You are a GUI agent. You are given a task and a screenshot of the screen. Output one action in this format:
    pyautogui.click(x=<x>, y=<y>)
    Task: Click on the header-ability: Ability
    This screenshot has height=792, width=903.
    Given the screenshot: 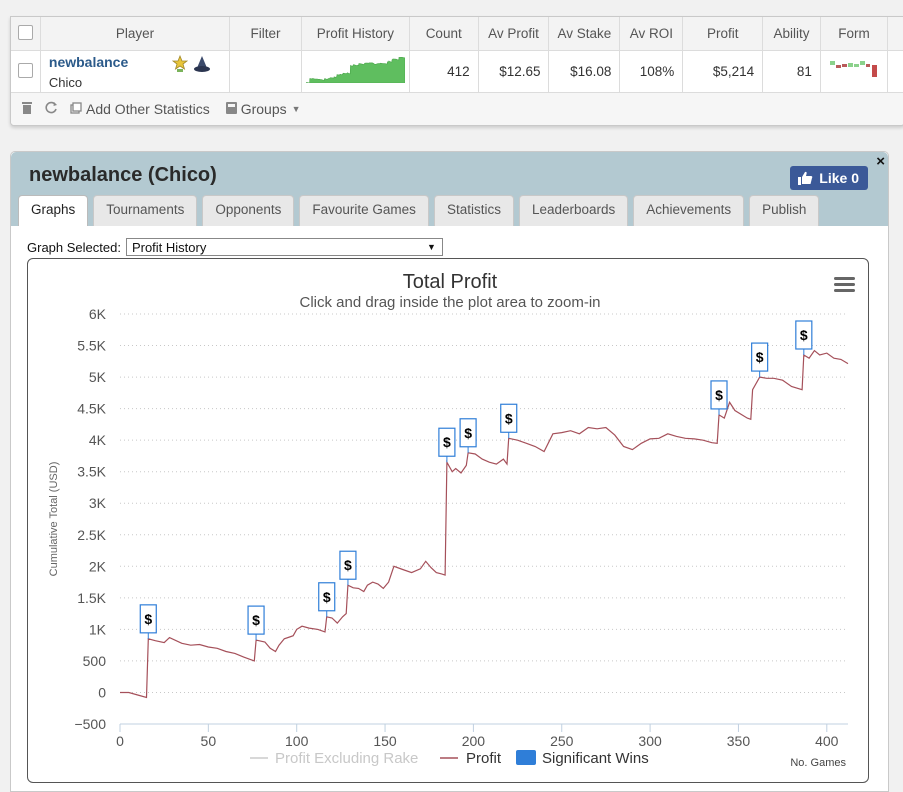 What is the action you would take?
    pyautogui.click(x=792, y=34)
    